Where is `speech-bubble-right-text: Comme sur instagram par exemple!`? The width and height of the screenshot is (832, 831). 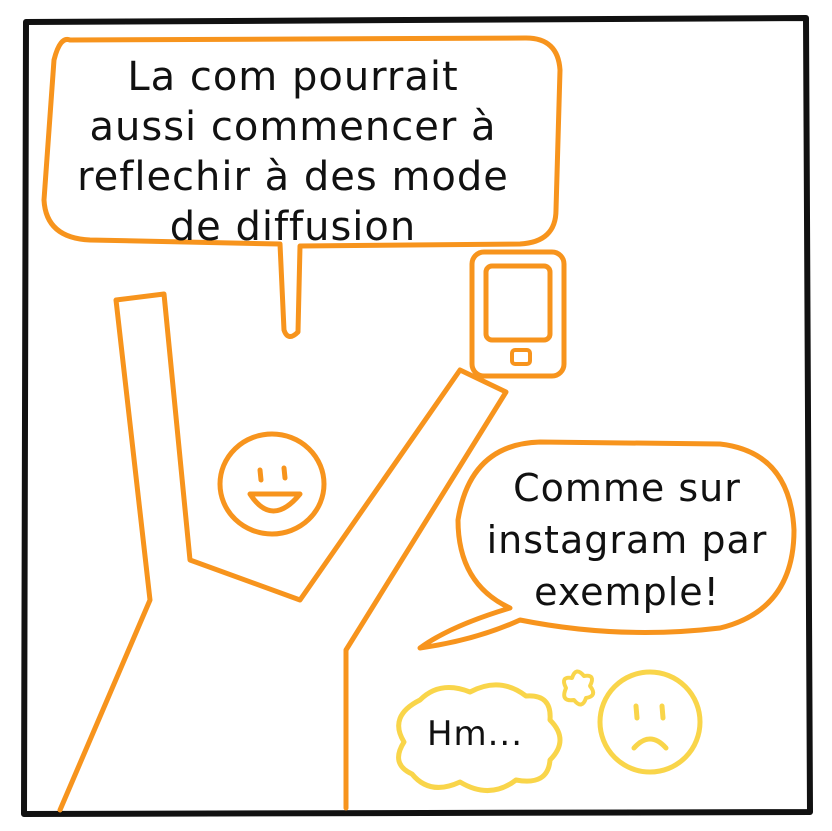 speech-bubble-right-text: Comme sur instagram par exemple! is located at coordinates (627, 540).